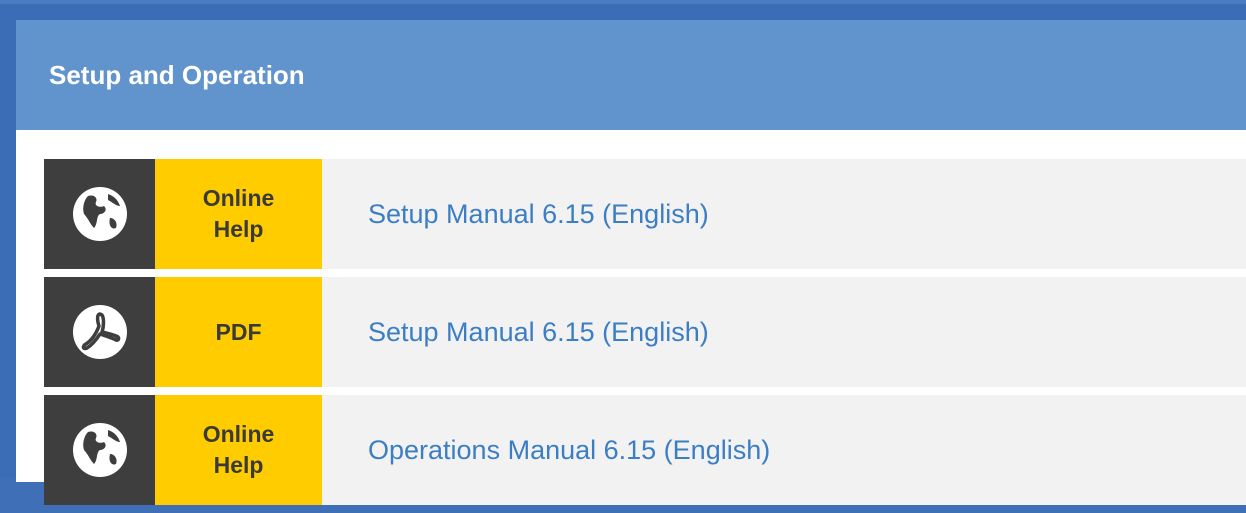 This screenshot has width=1246, height=513. What do you see at coordinates (546, 450) in the screenshot?
I see `document-link: Operations Manual 6.15 (English)` at bounding box center [546, 450].